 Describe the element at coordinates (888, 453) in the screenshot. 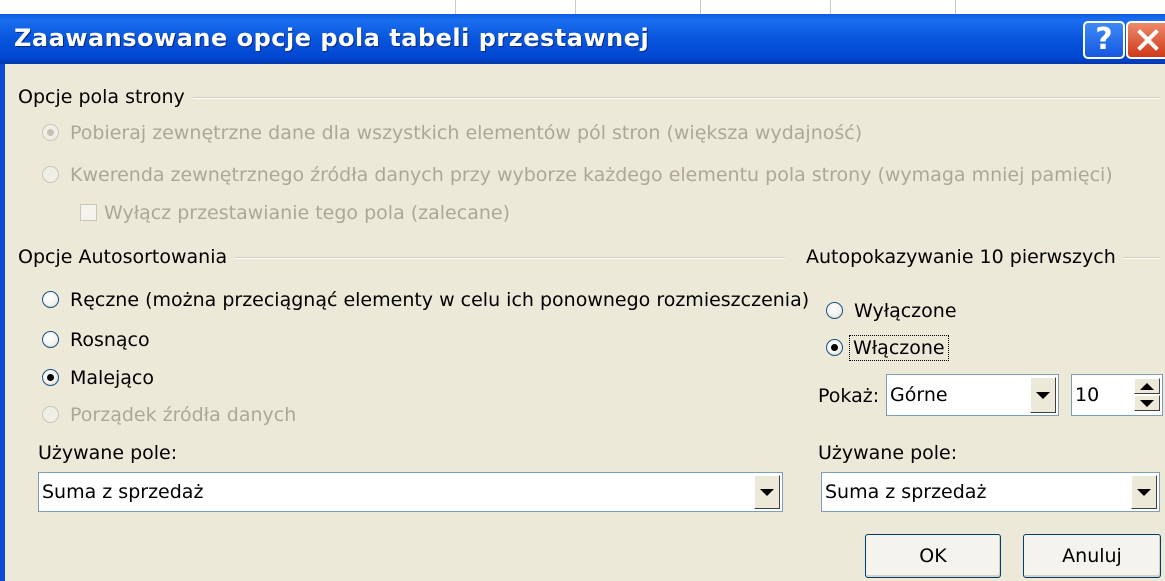

I see `autoshow-field-label: Używane pole:` at that location.